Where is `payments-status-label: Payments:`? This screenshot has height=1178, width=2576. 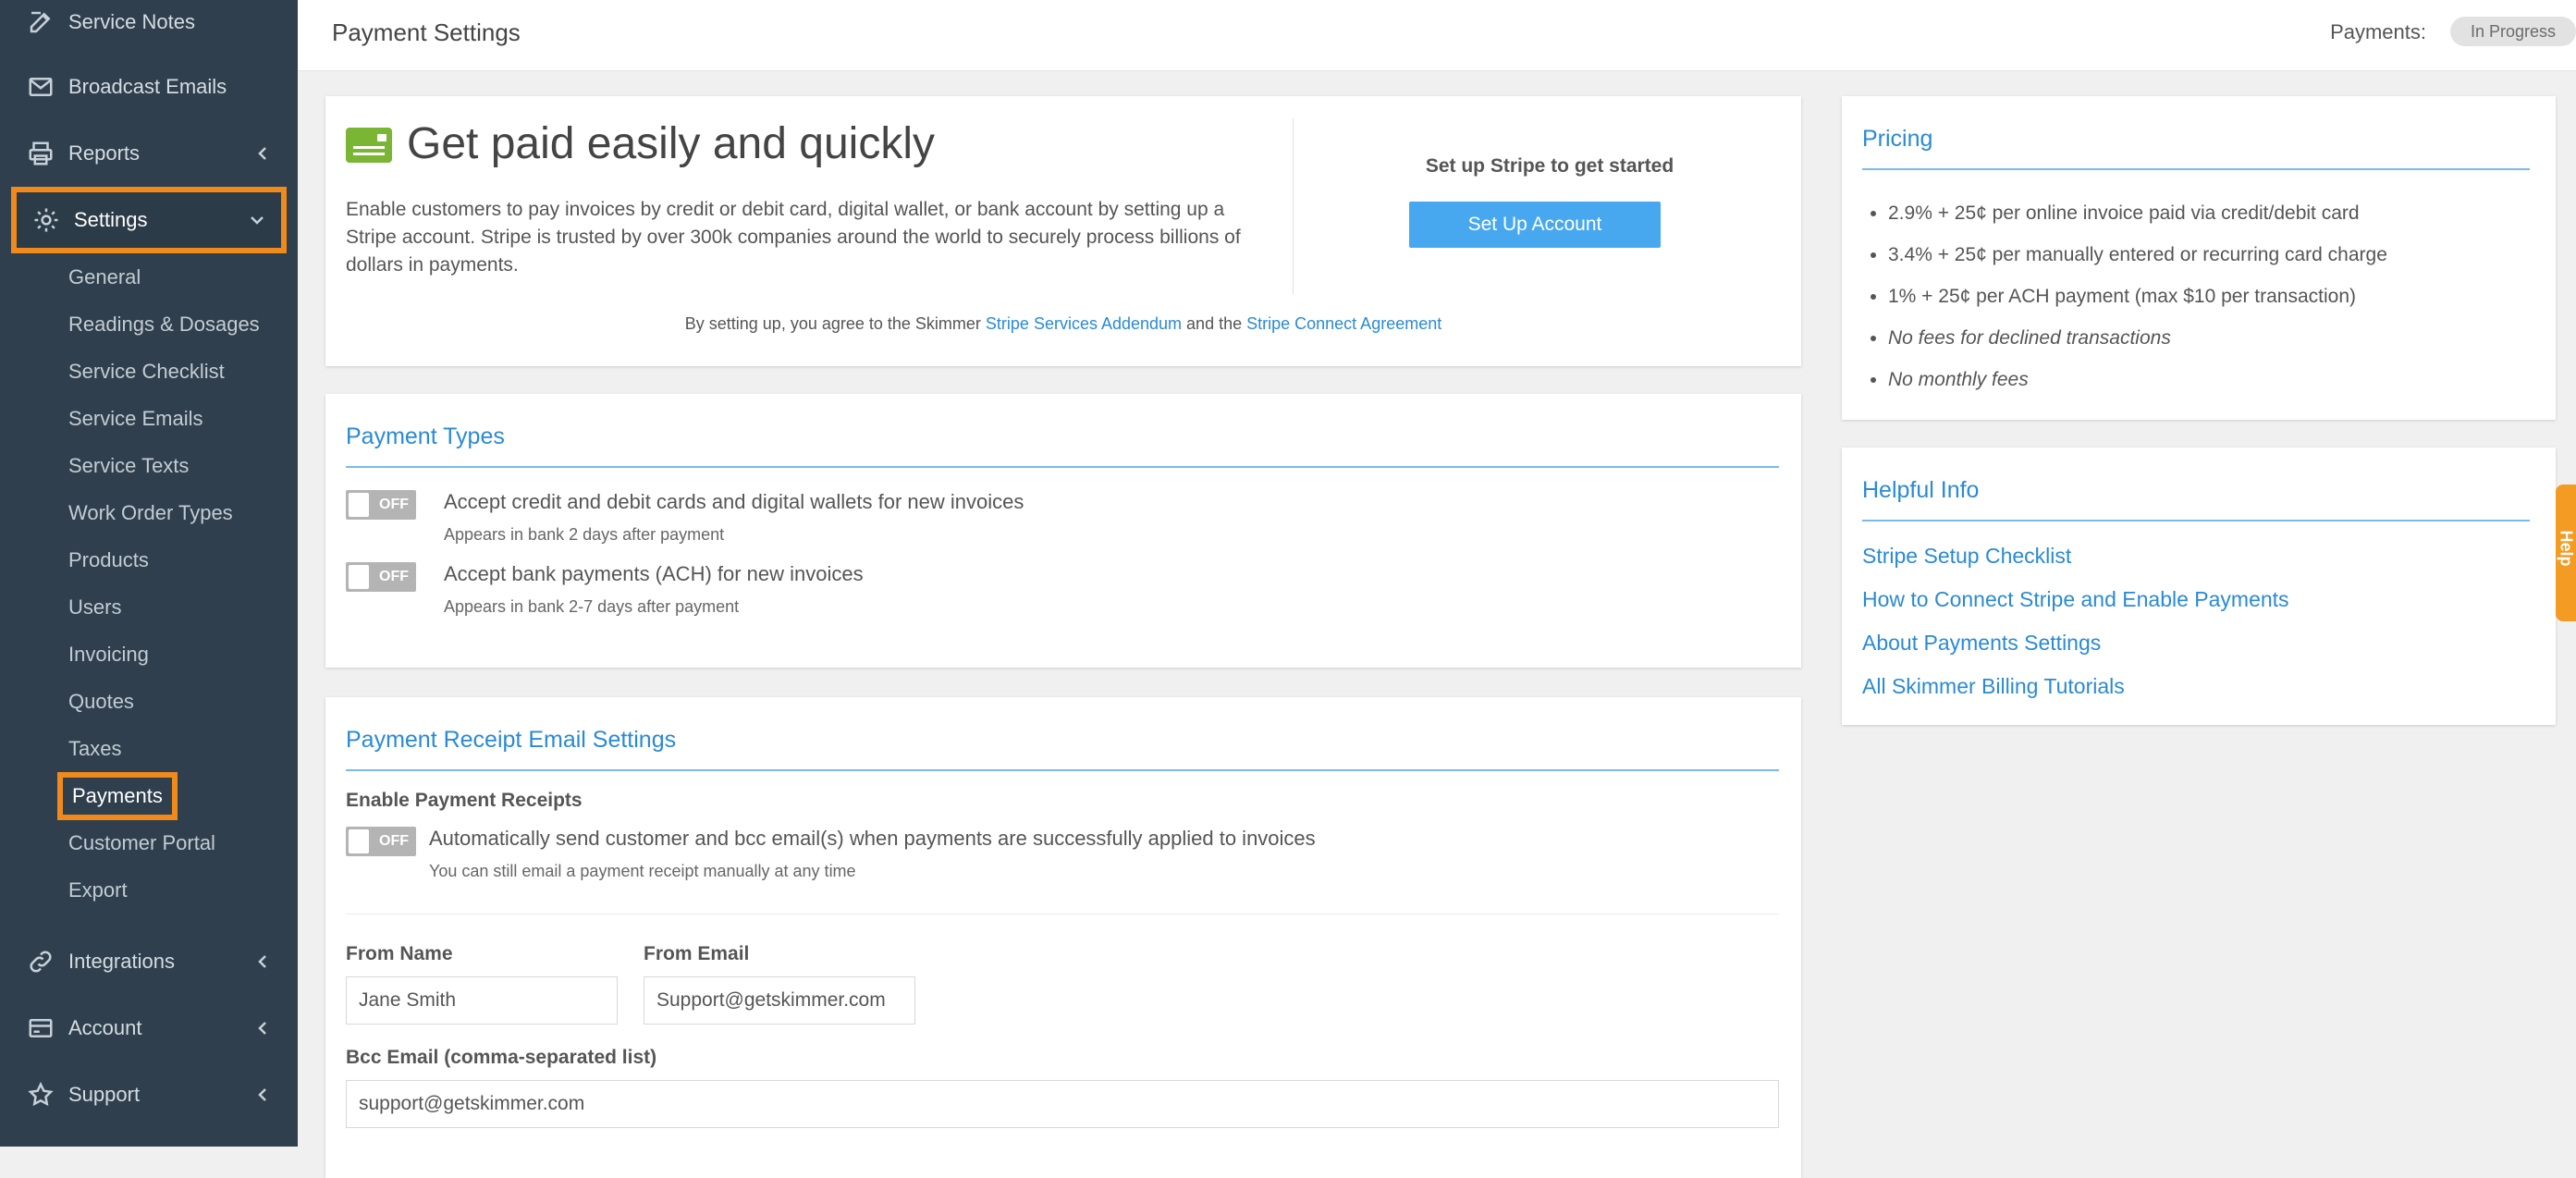 payments-status-label: Payments: is located at coordinates (2378, 32).